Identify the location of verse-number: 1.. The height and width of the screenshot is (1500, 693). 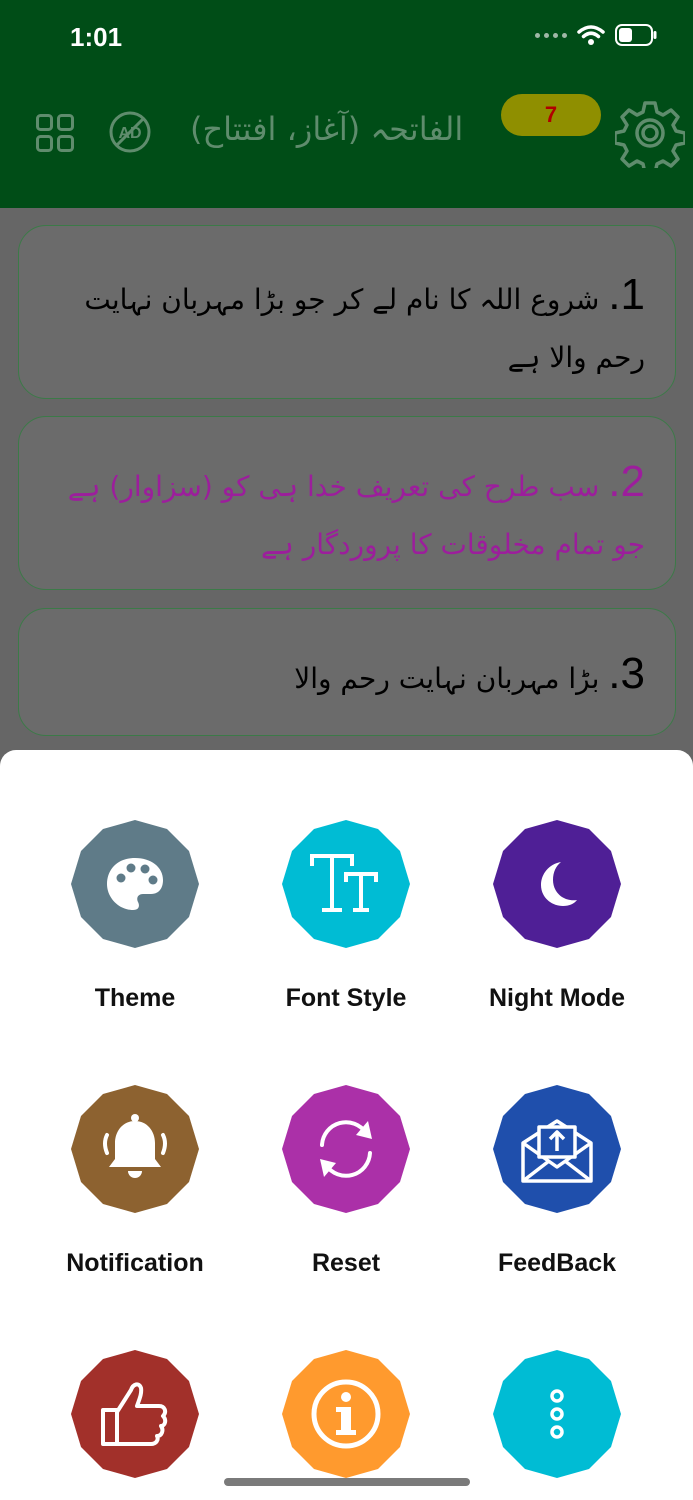
(626, 294).